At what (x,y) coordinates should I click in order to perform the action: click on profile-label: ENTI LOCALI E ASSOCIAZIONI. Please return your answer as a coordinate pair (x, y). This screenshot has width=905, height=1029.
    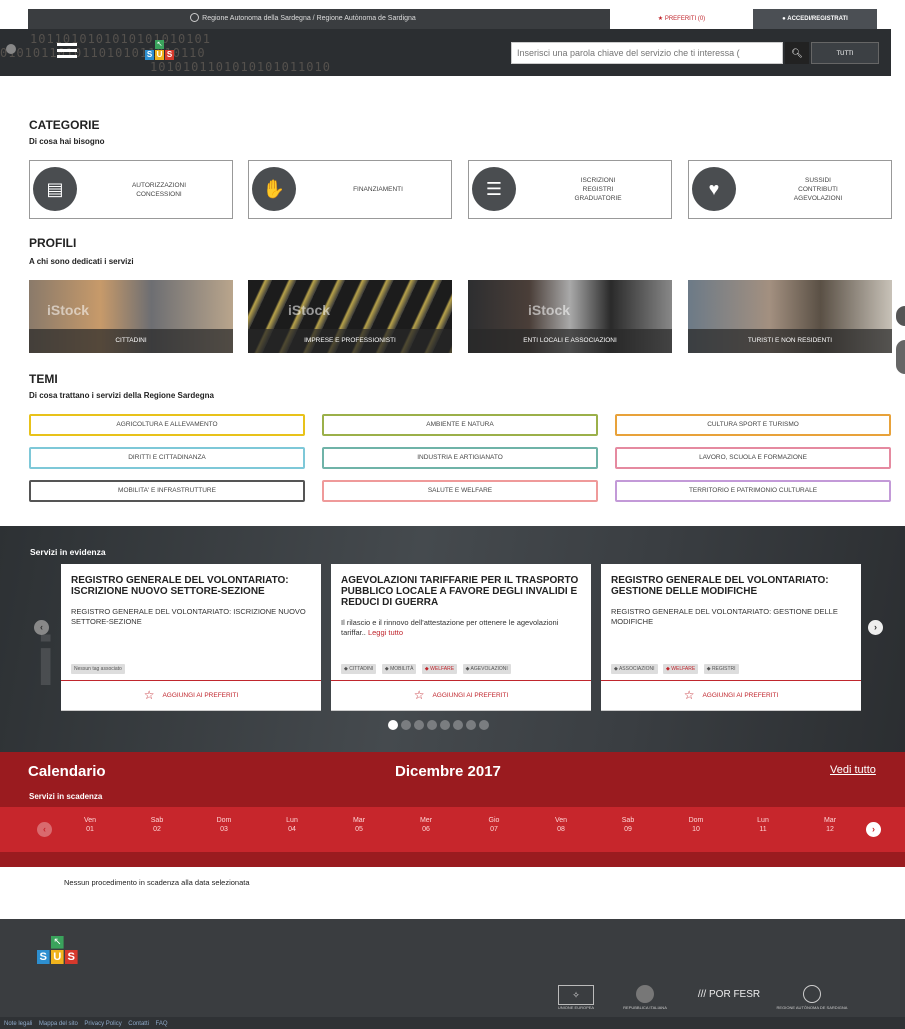
    Looking at the image, I should click on (570, 341).